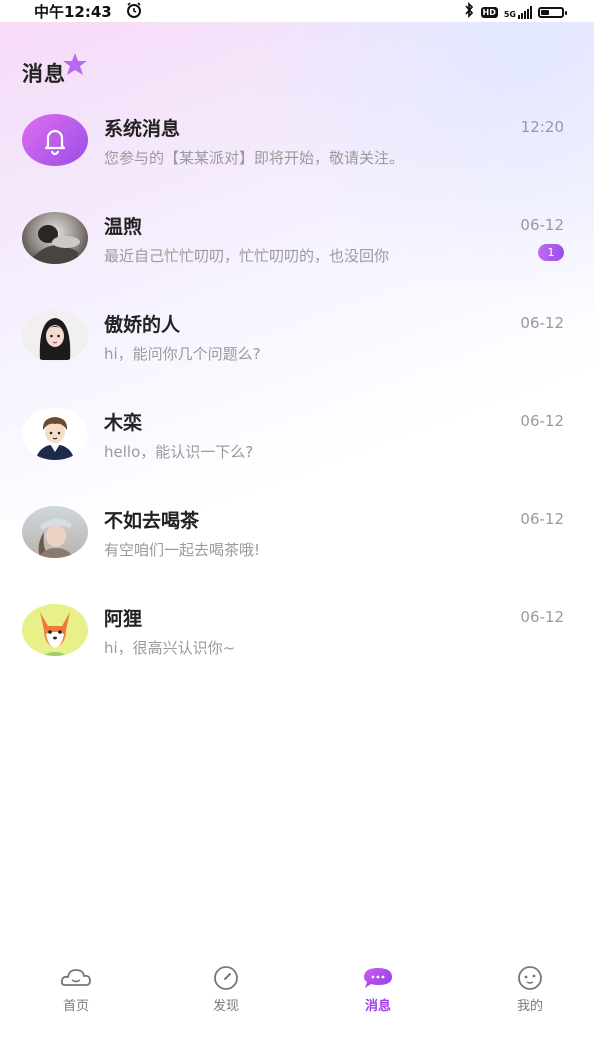  I want to click on conversation-preview: hello，能认识一下么?, so click(179, 452).